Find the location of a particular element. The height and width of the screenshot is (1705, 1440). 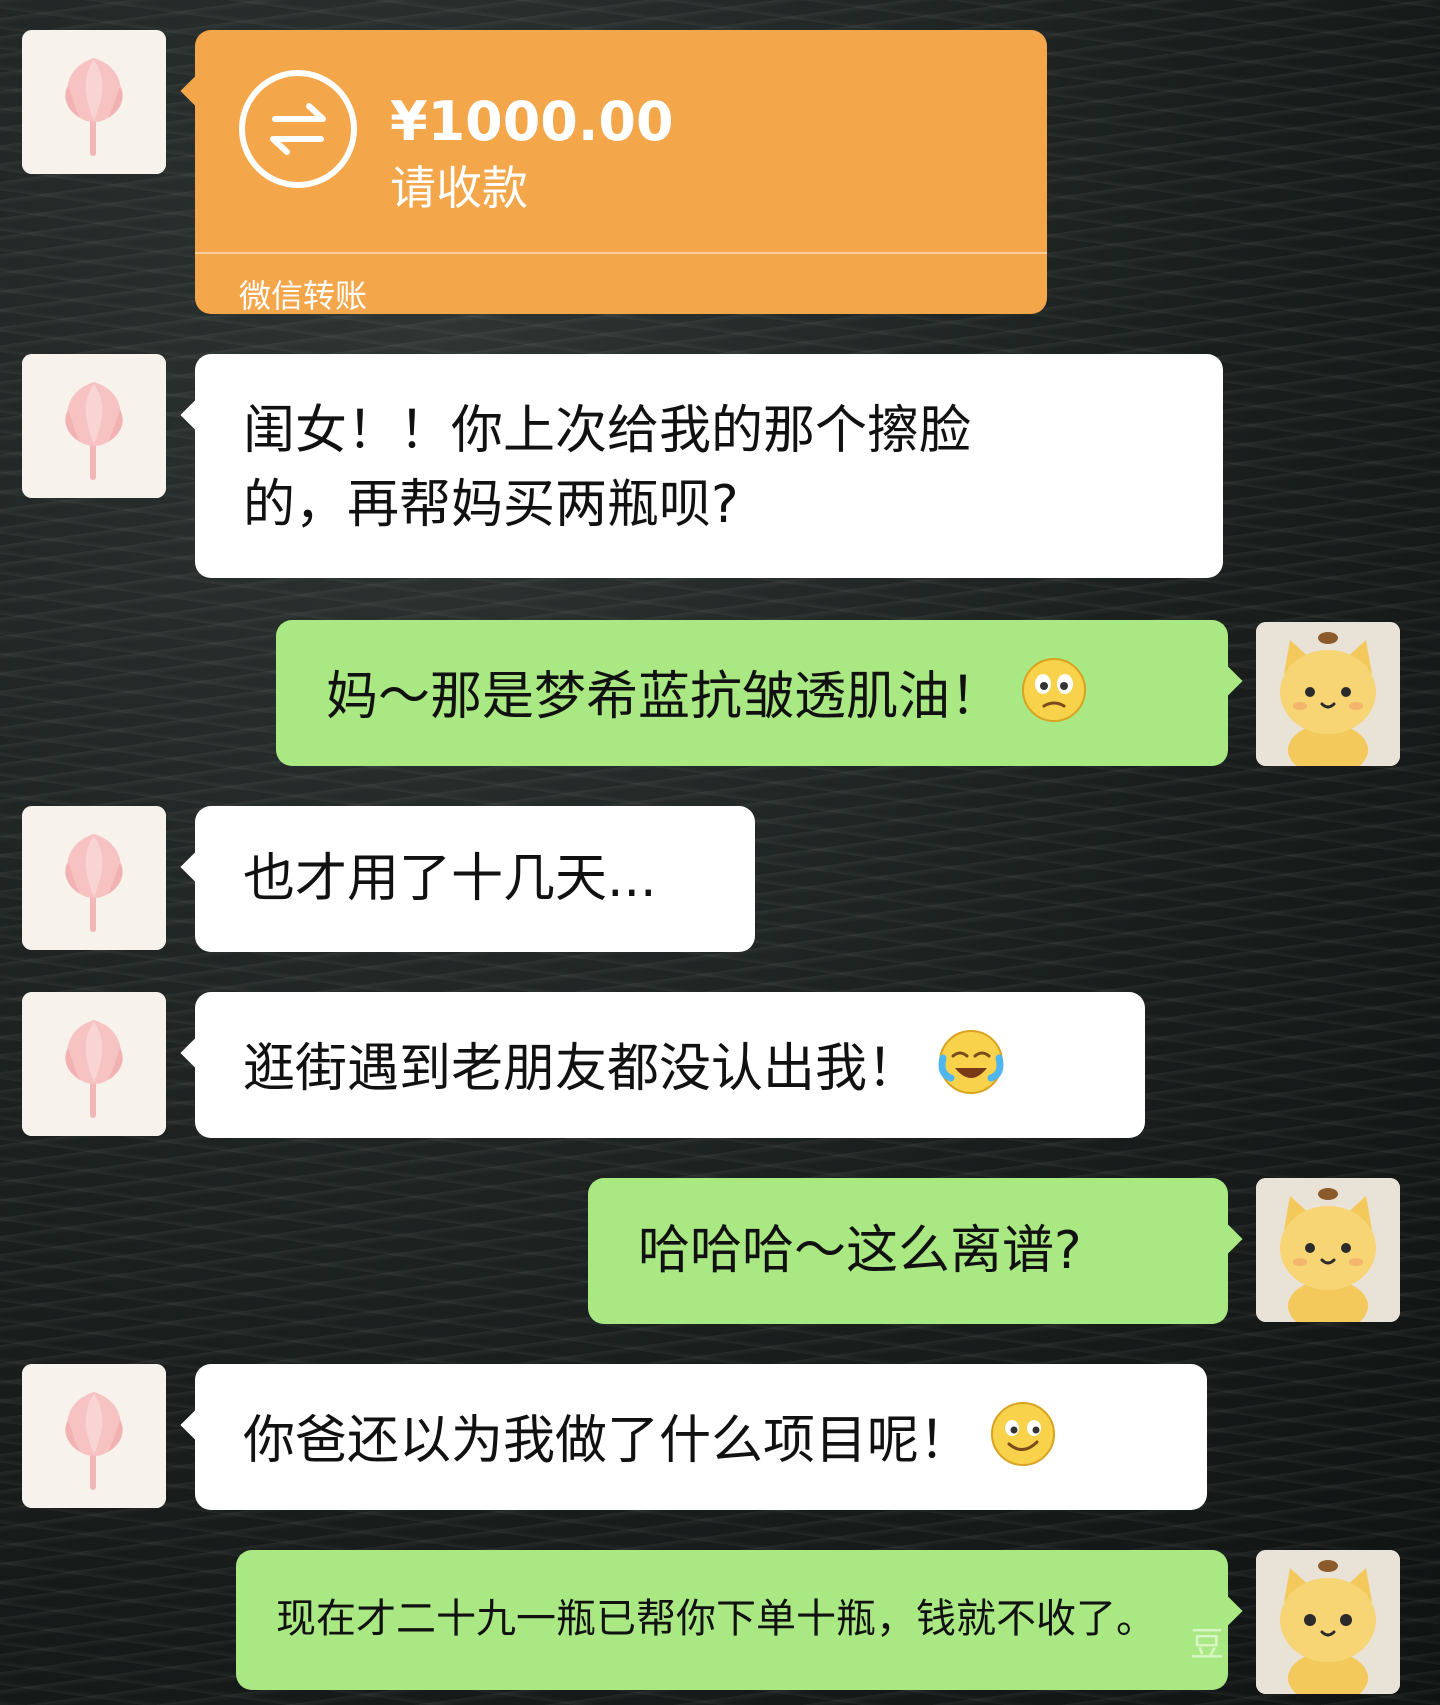

transfer-footer: 微信转账 is located at coordinates (303, 296).